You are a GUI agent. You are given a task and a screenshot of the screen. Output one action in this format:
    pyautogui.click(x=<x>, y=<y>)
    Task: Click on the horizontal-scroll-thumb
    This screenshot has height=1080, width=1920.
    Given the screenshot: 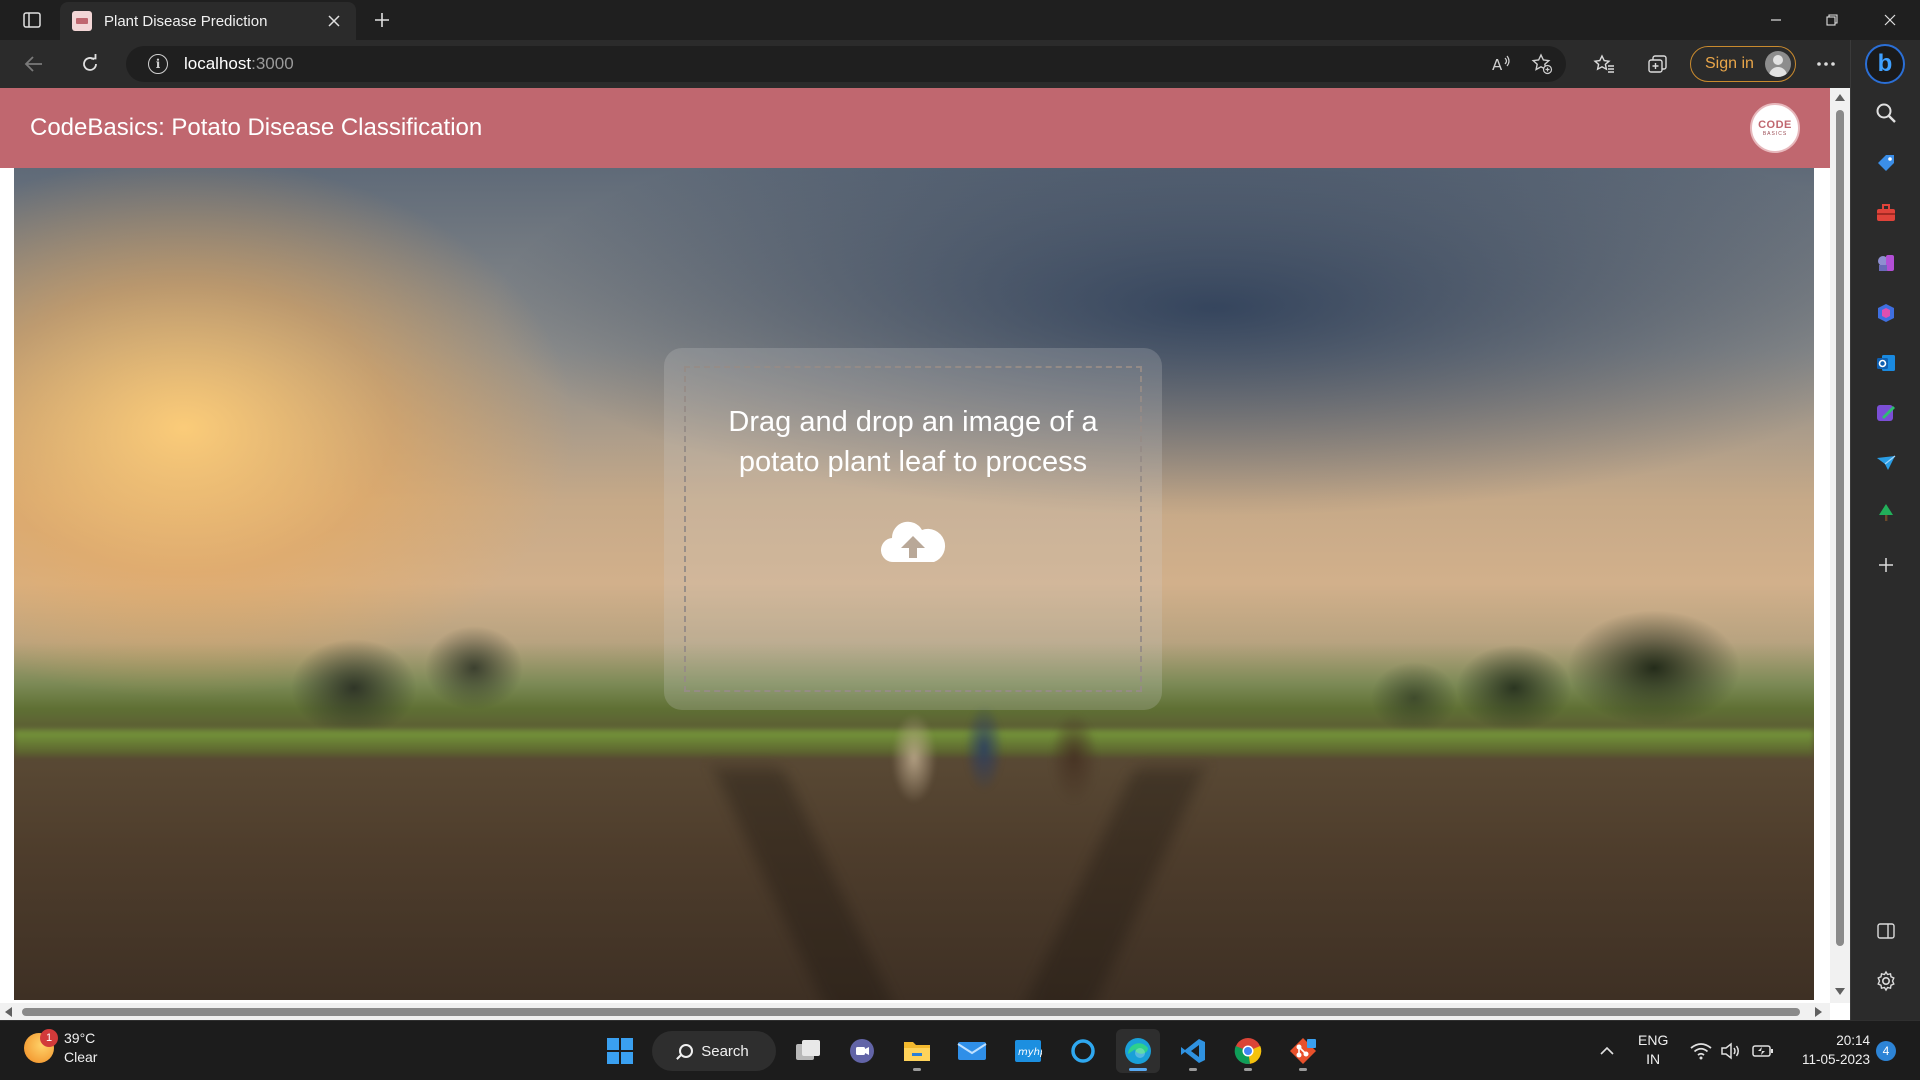 What is the action you would take?
    pyautogui.click(x=911, y=1012)
    